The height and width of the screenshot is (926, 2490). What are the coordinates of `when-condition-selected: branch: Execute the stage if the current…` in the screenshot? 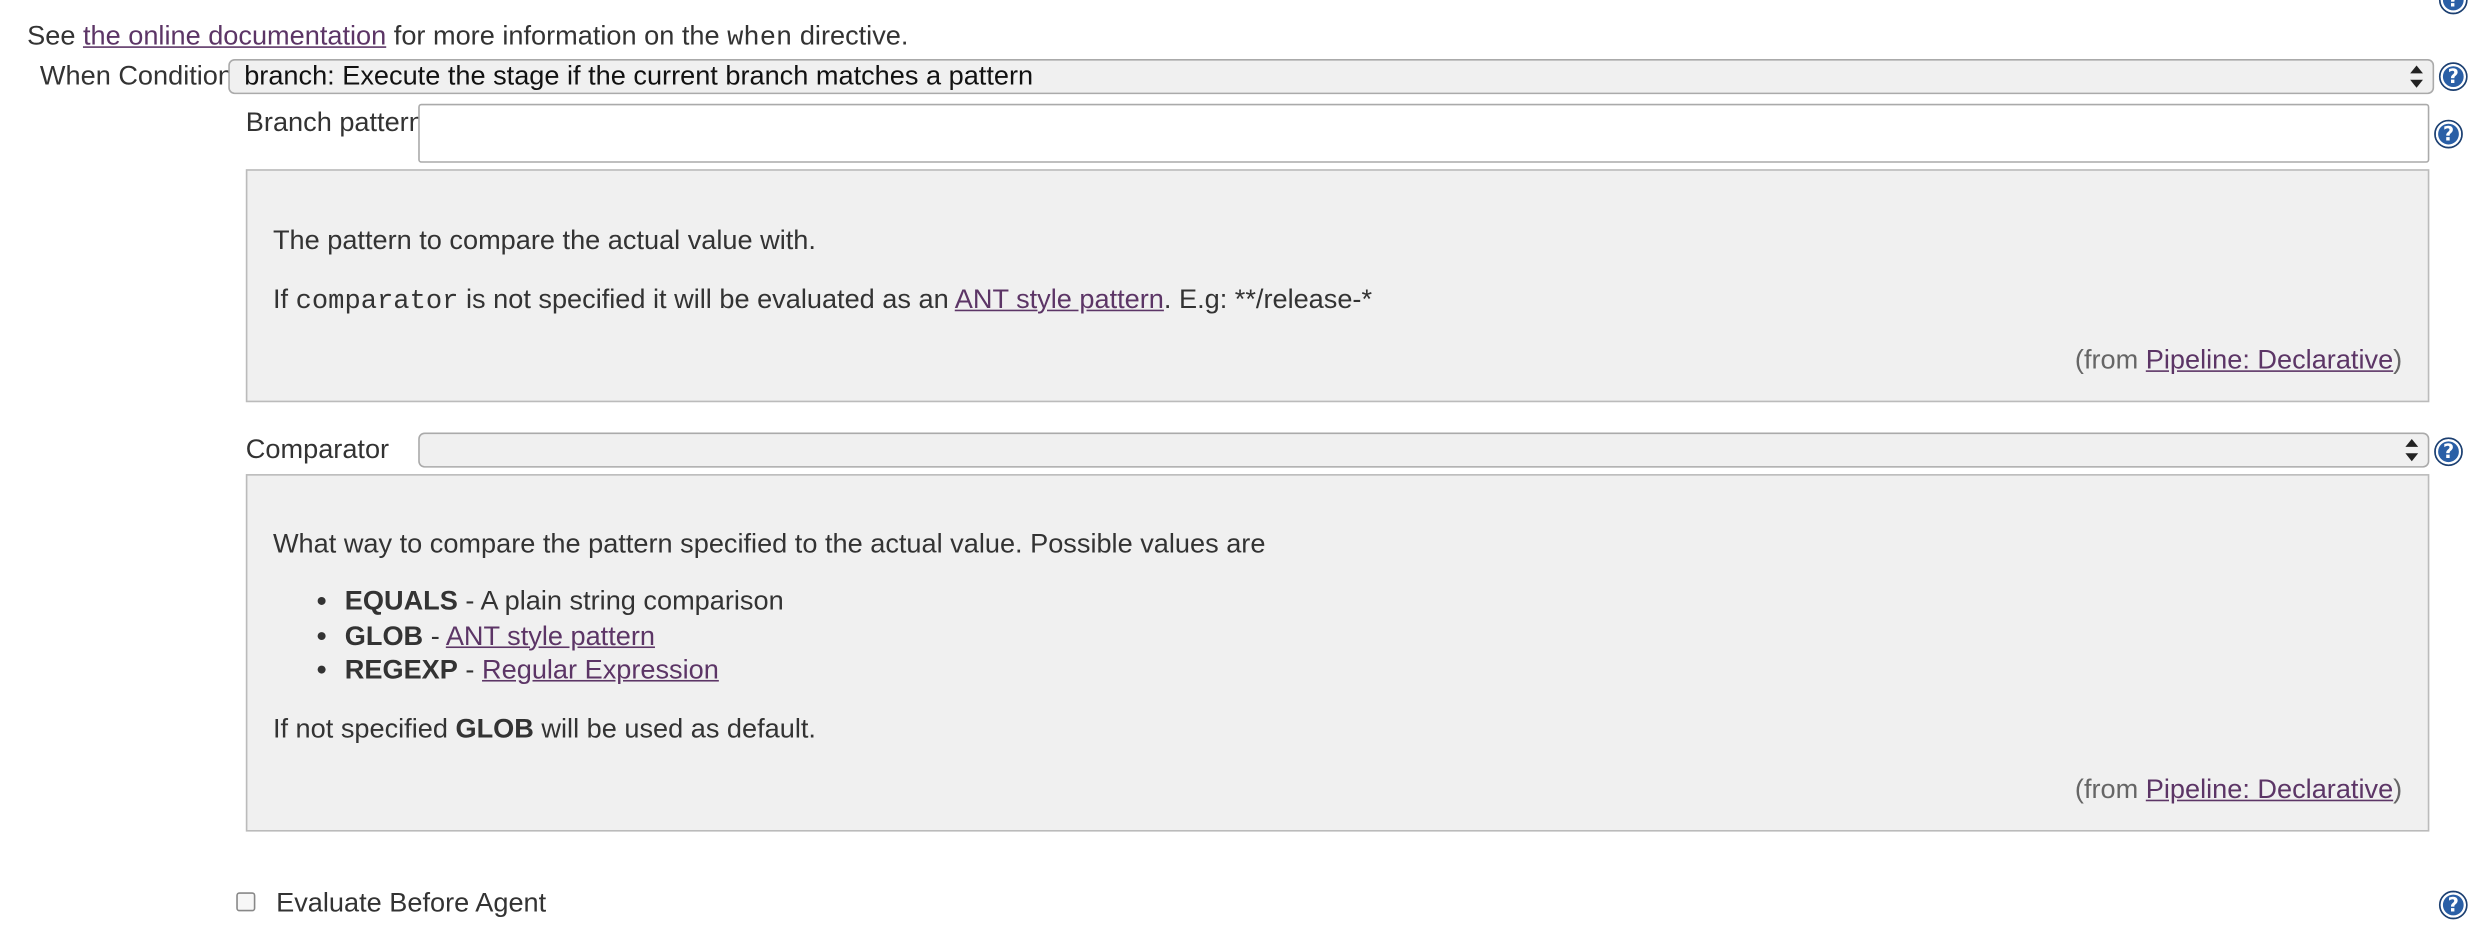 It's located at (639, 75).